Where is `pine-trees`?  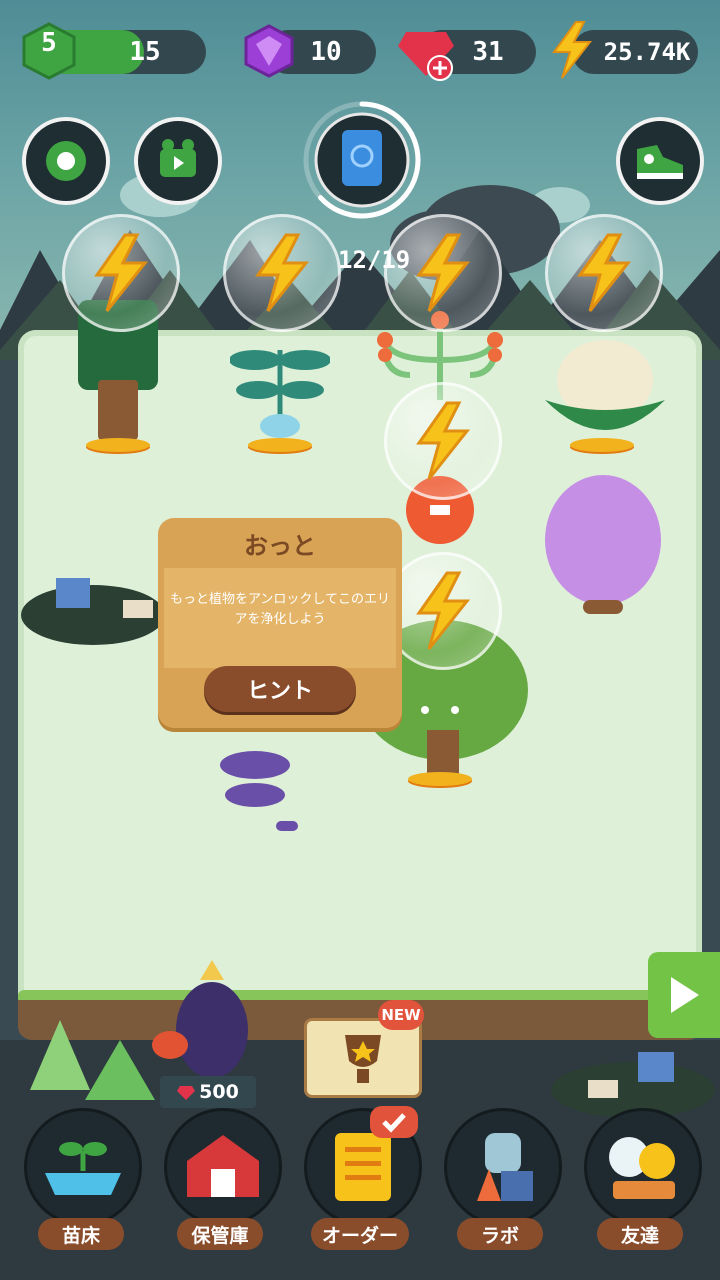
pine-trees is located at coordinates (92, 1060).